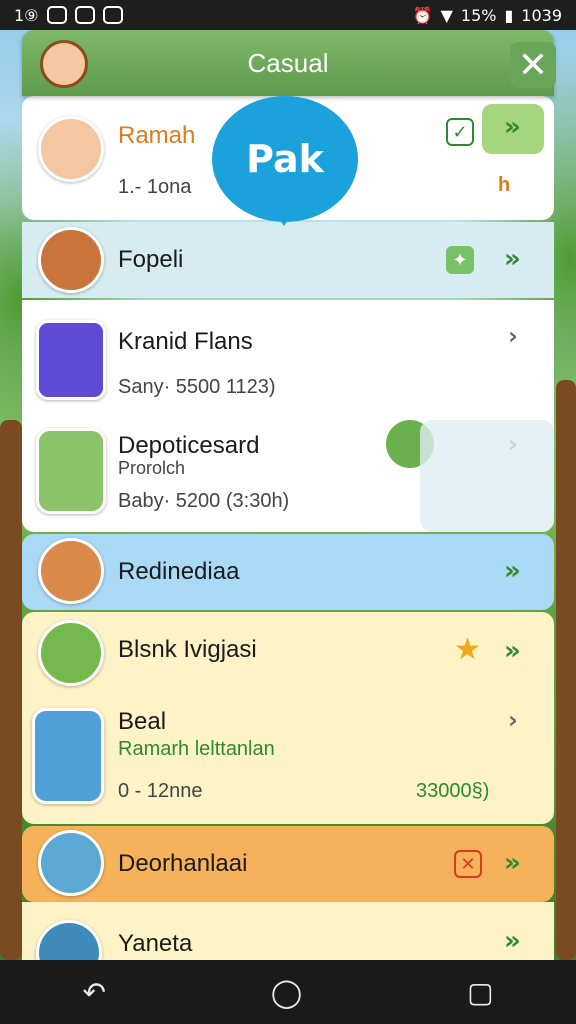 This screenshot has width=576, height=1024. I want to click on contact-sub: Sany· 5500 1123), so click(197, 387).